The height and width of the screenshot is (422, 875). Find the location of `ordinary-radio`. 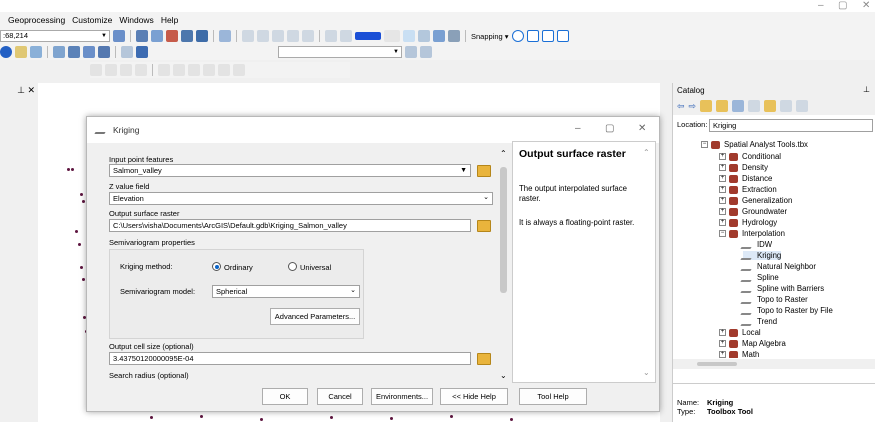

ordinary-radio is located at coordinates (216, 266).